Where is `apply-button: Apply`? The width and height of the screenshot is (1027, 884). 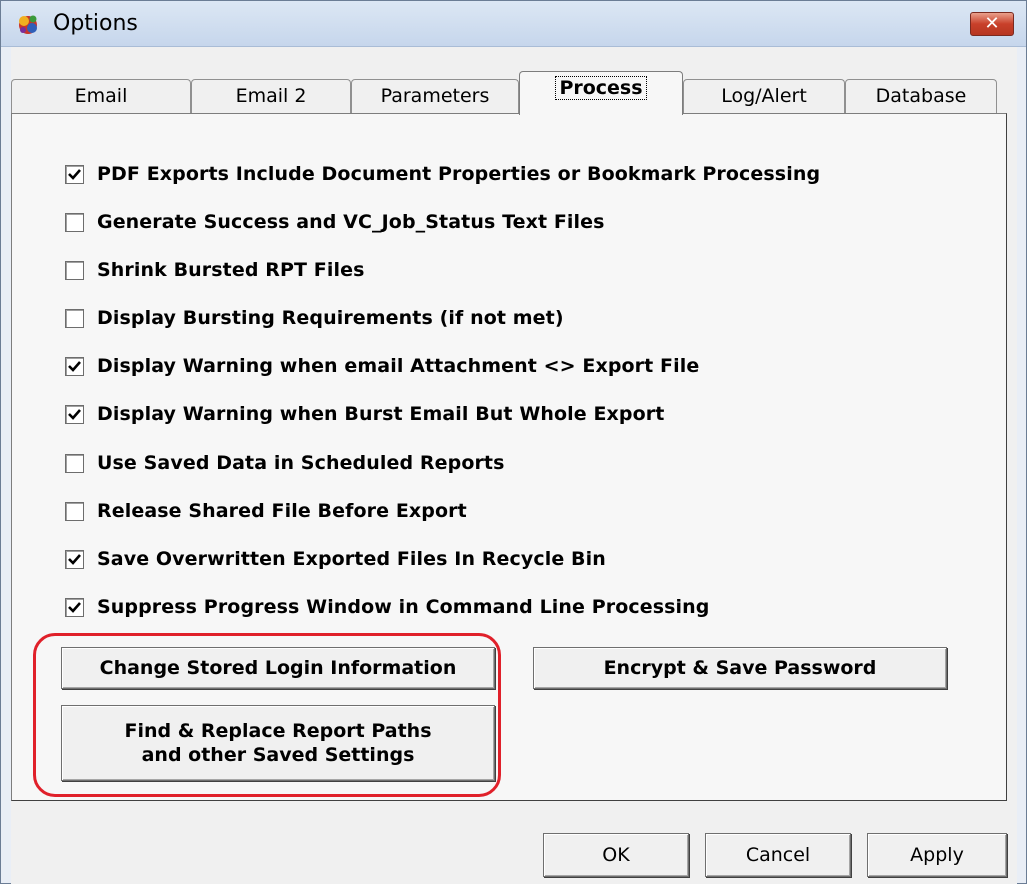
apply-button: Apply is located at coordinates (937, 855).